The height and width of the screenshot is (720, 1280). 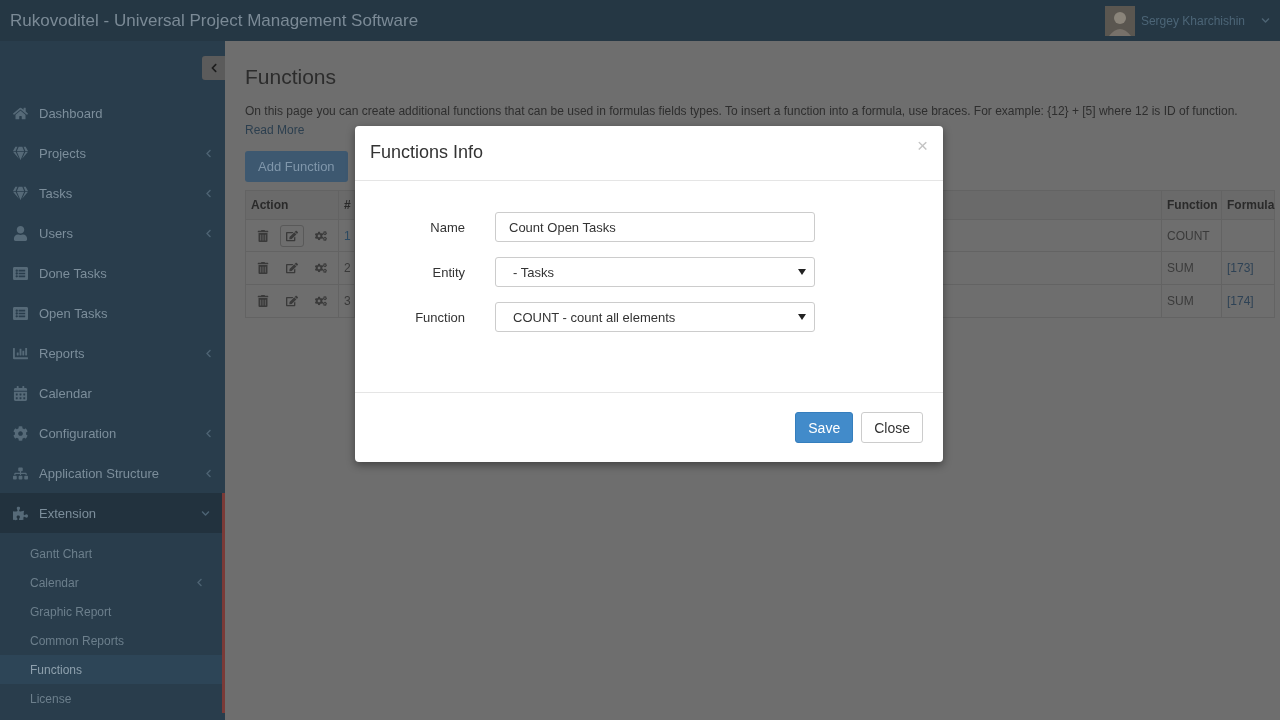 I want to click on column-header: Function, so click(x=1191, y=205).